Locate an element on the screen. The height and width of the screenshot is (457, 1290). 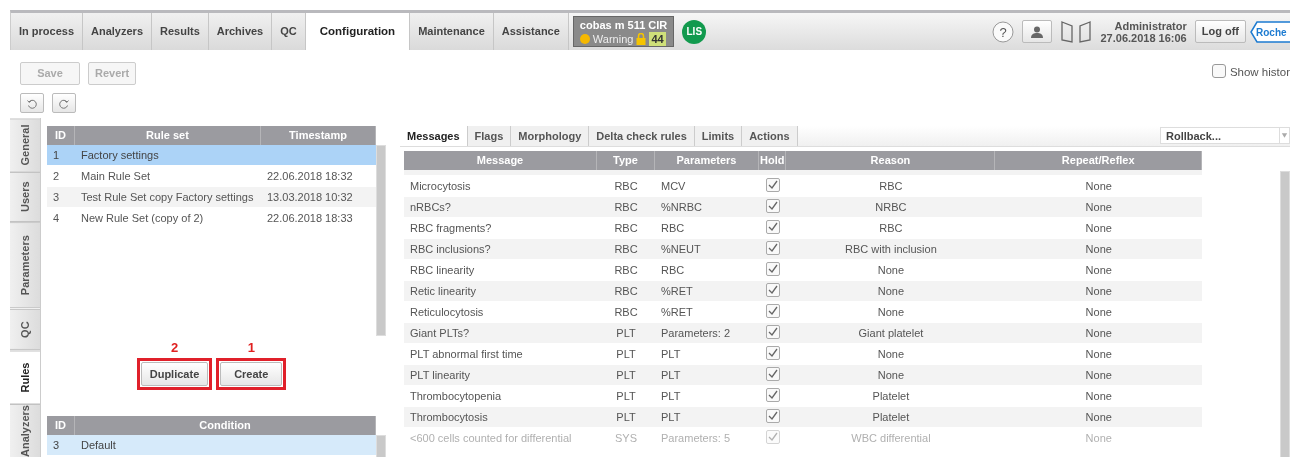
show-history-checkbox is located at coordinates (1218, 71).